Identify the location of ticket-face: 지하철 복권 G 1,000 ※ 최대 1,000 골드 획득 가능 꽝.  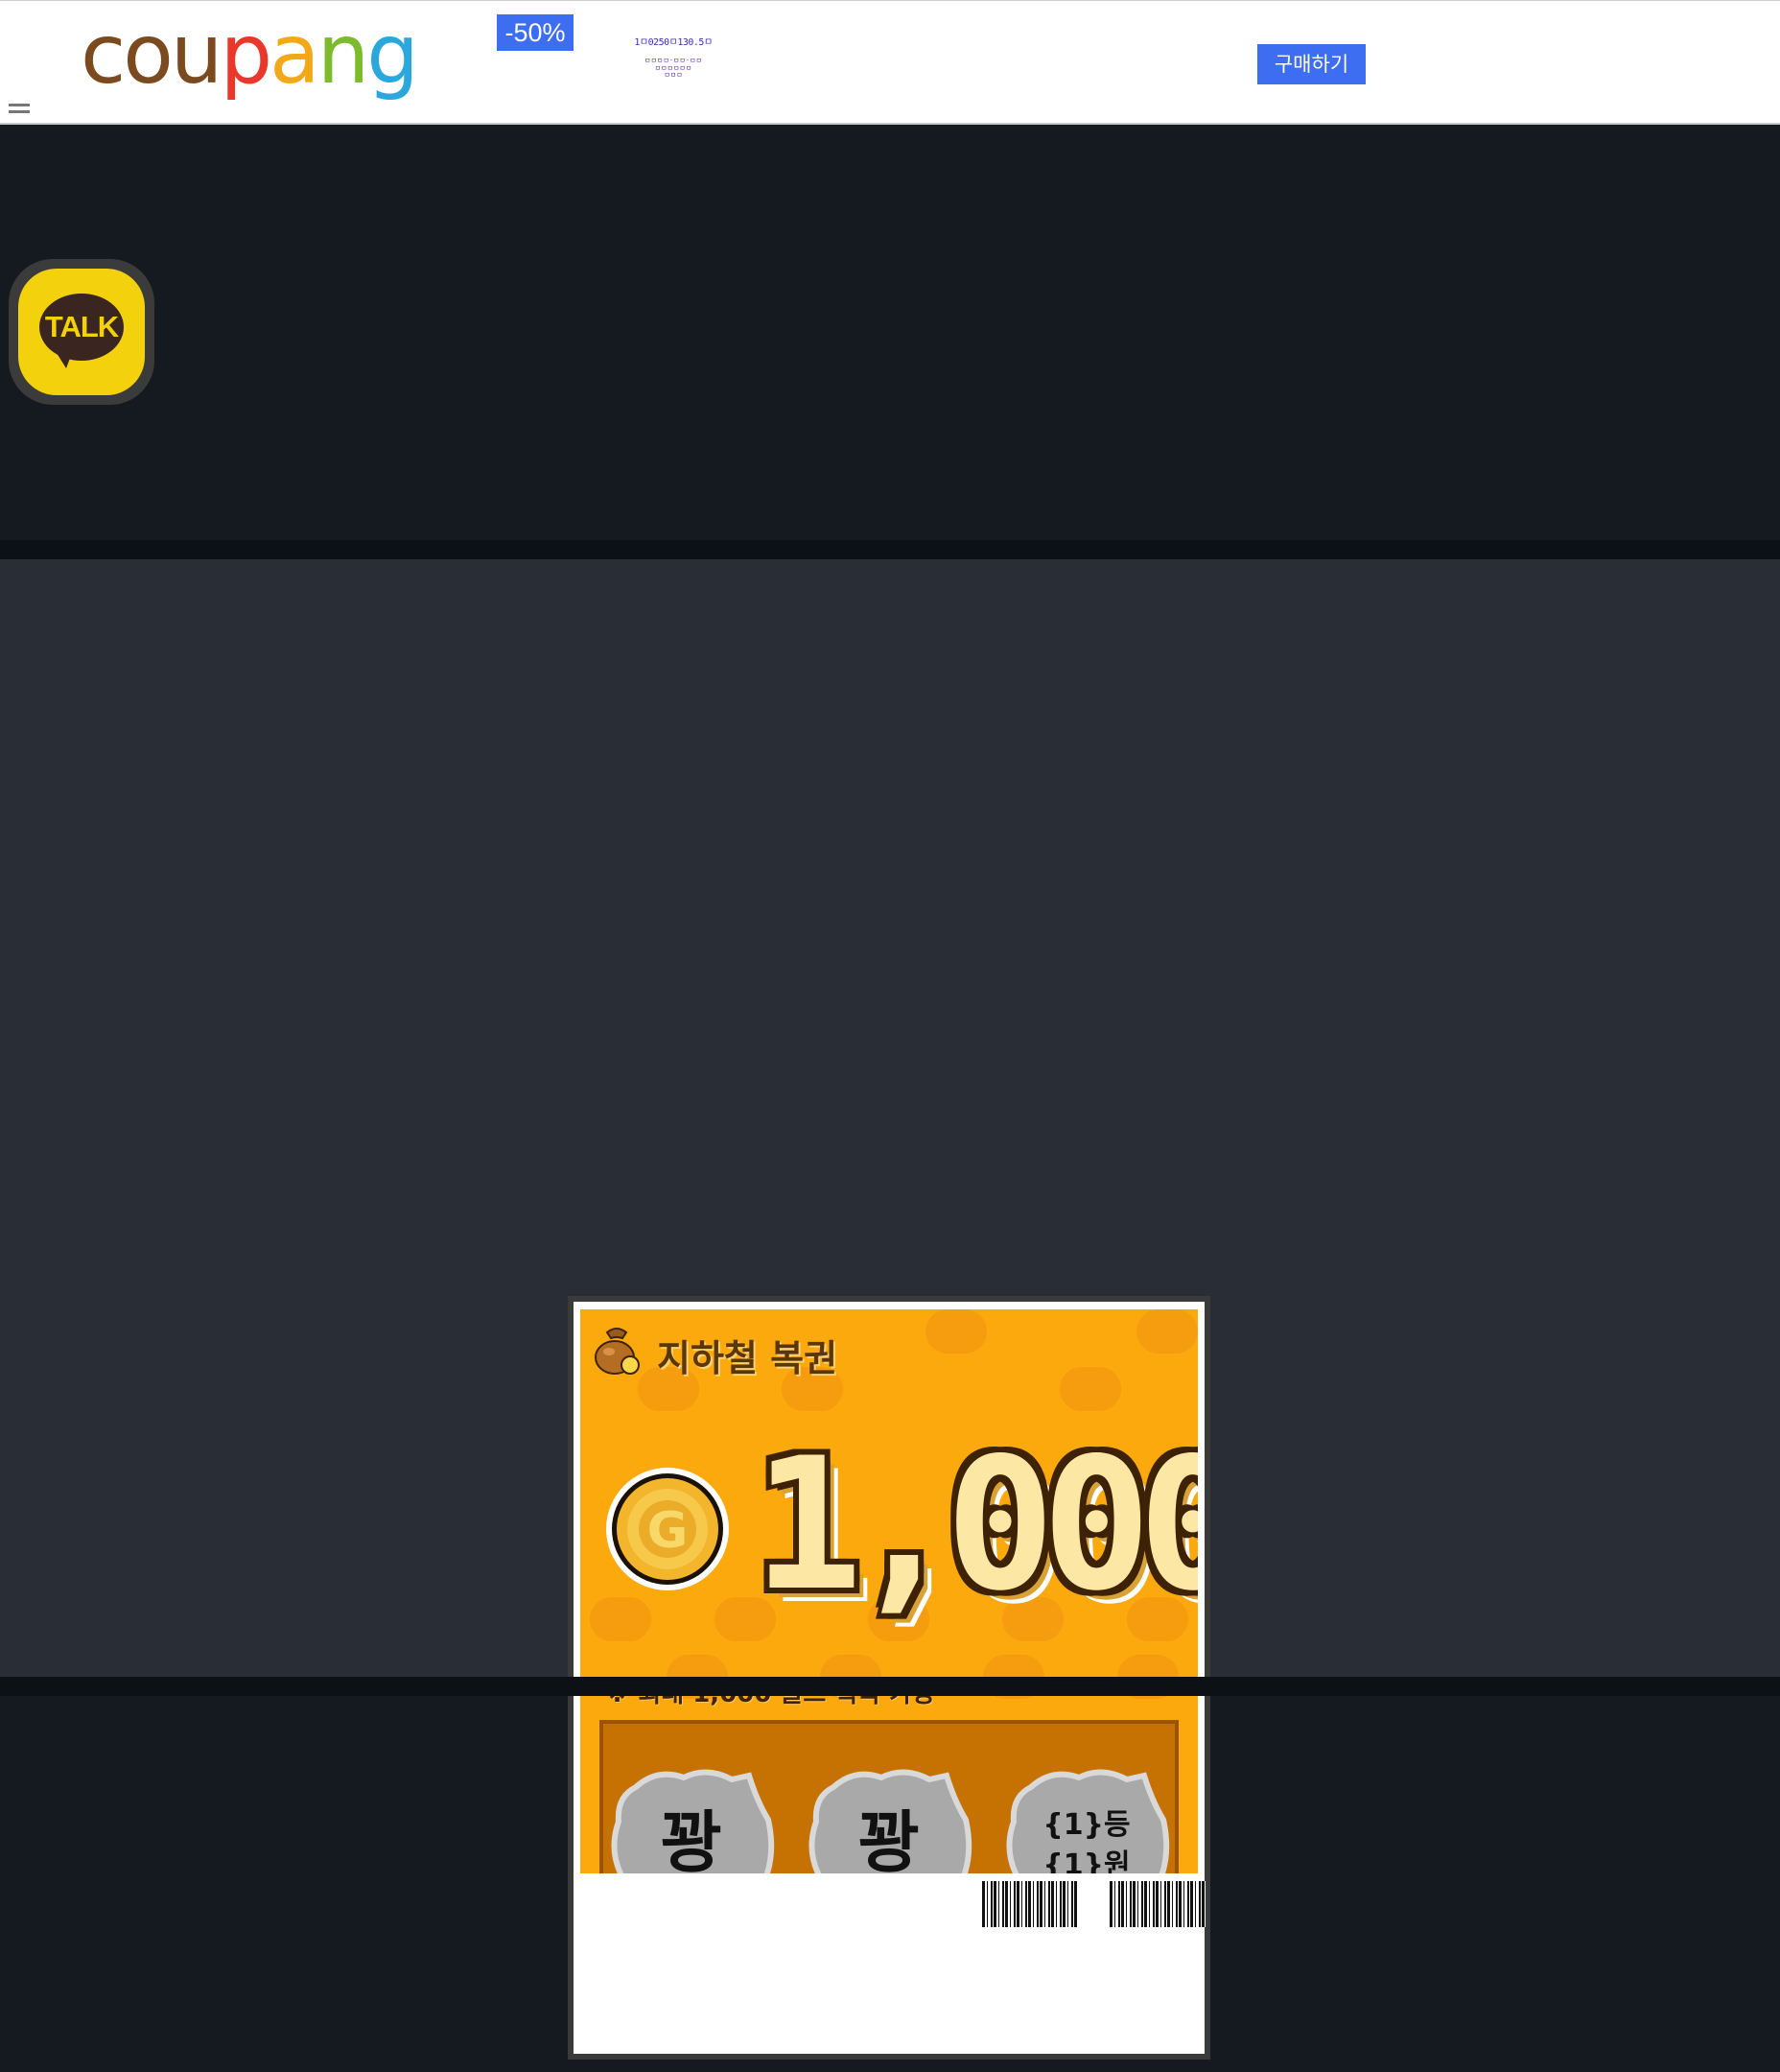
(889, 1591).